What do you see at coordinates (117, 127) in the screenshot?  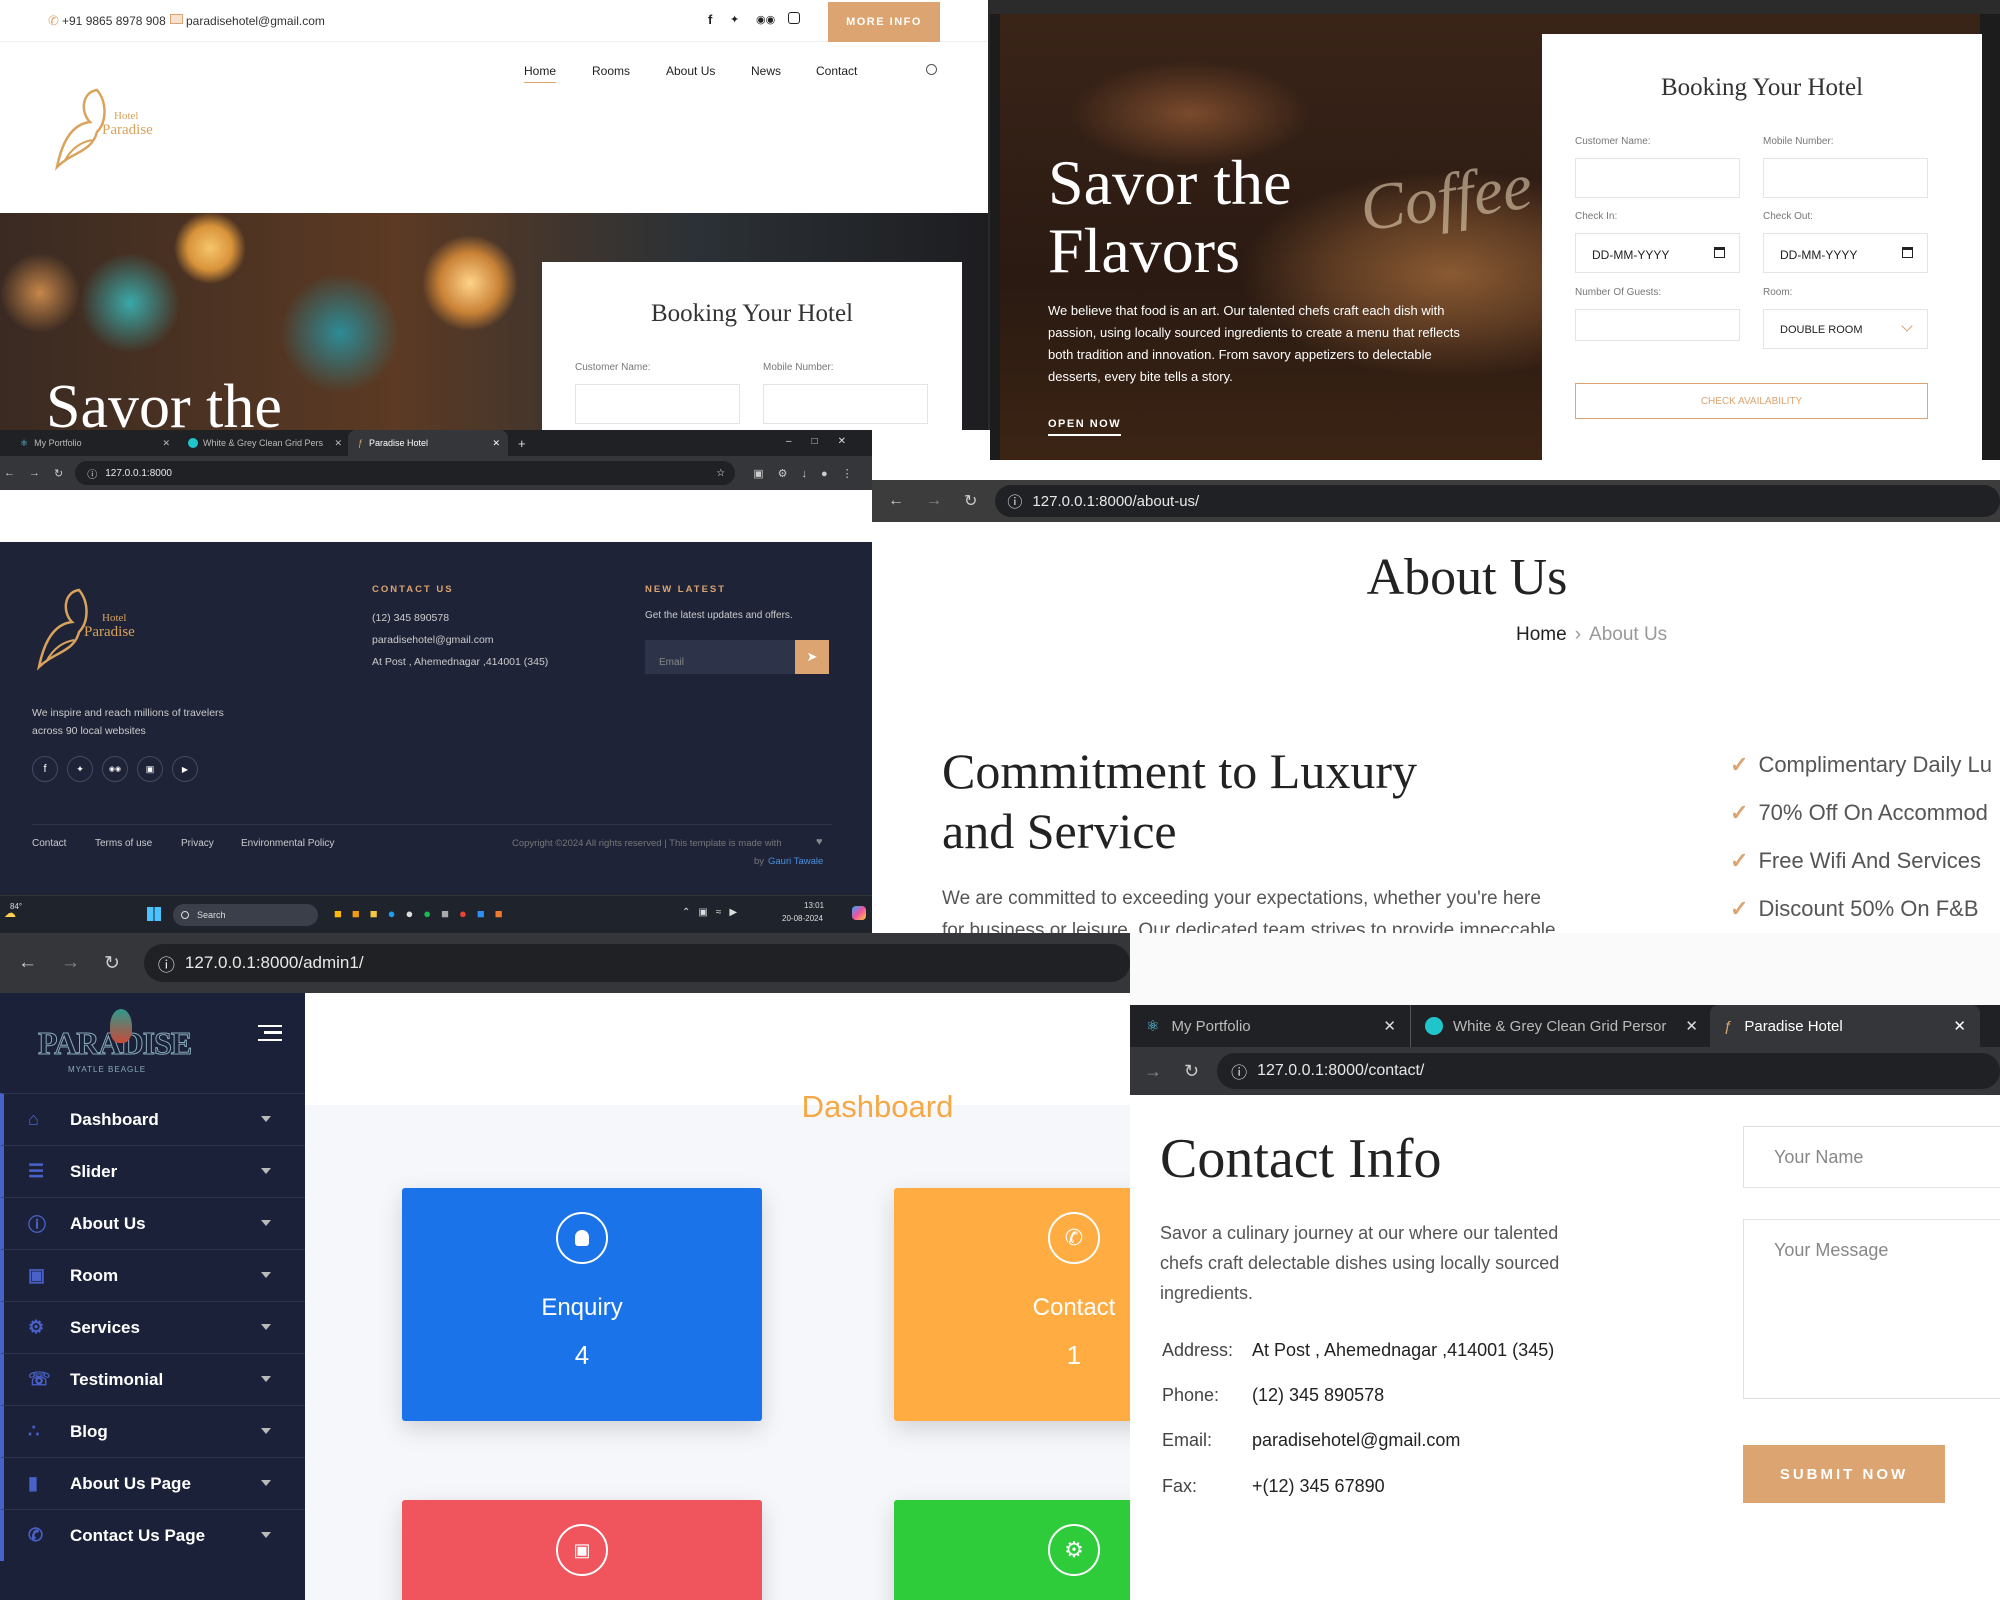 I see `hotel-logo: Hotel Paradise` at bounding box center [117, 127].